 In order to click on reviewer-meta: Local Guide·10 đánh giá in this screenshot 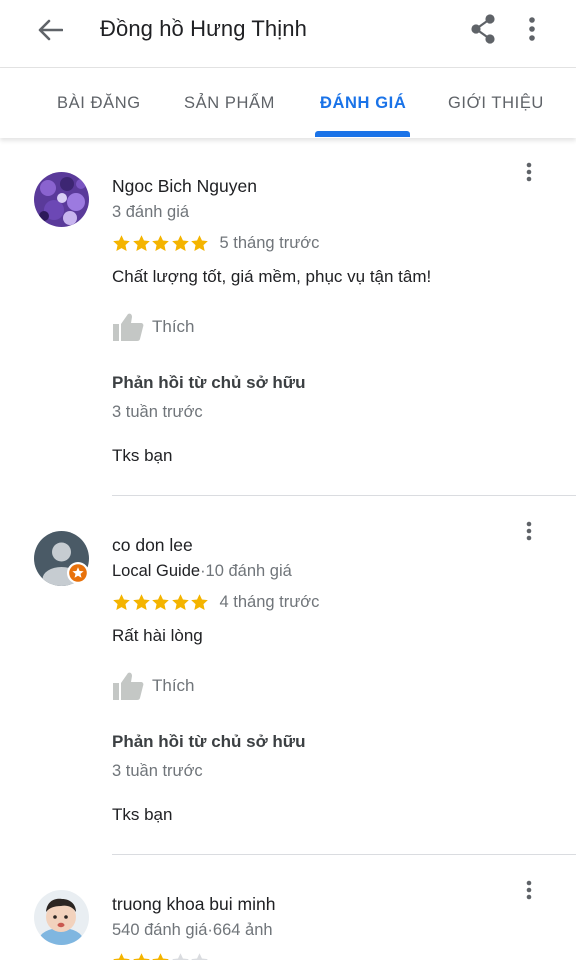, I will do `click(202, 571)`.